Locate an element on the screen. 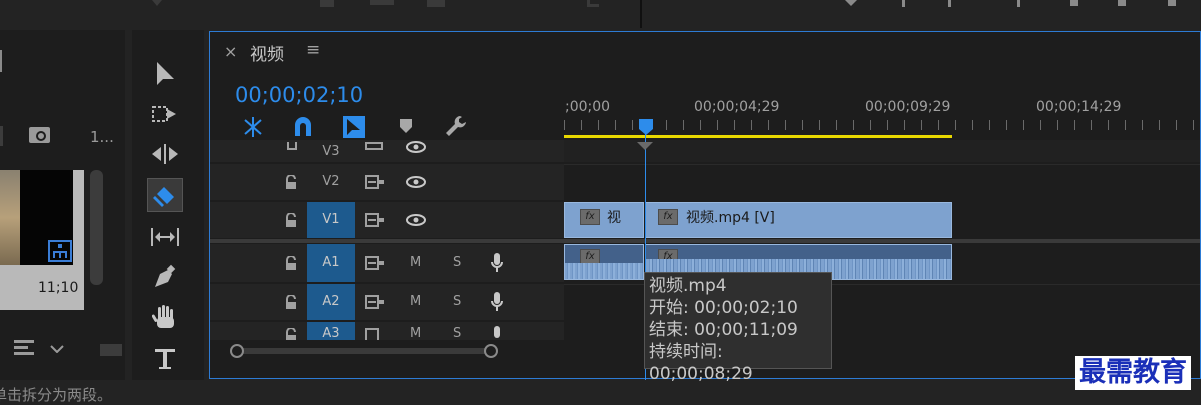 This screenshot has height=405, width=1201. status-bar: 单击拆分为两段。 is located at coordinates (600, 393).